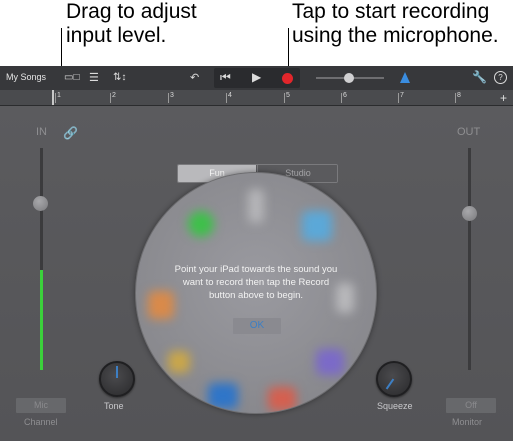 This screenshot has width=513, height=441. I want to click on ruler-bar-label: 5, so click(288, 95).